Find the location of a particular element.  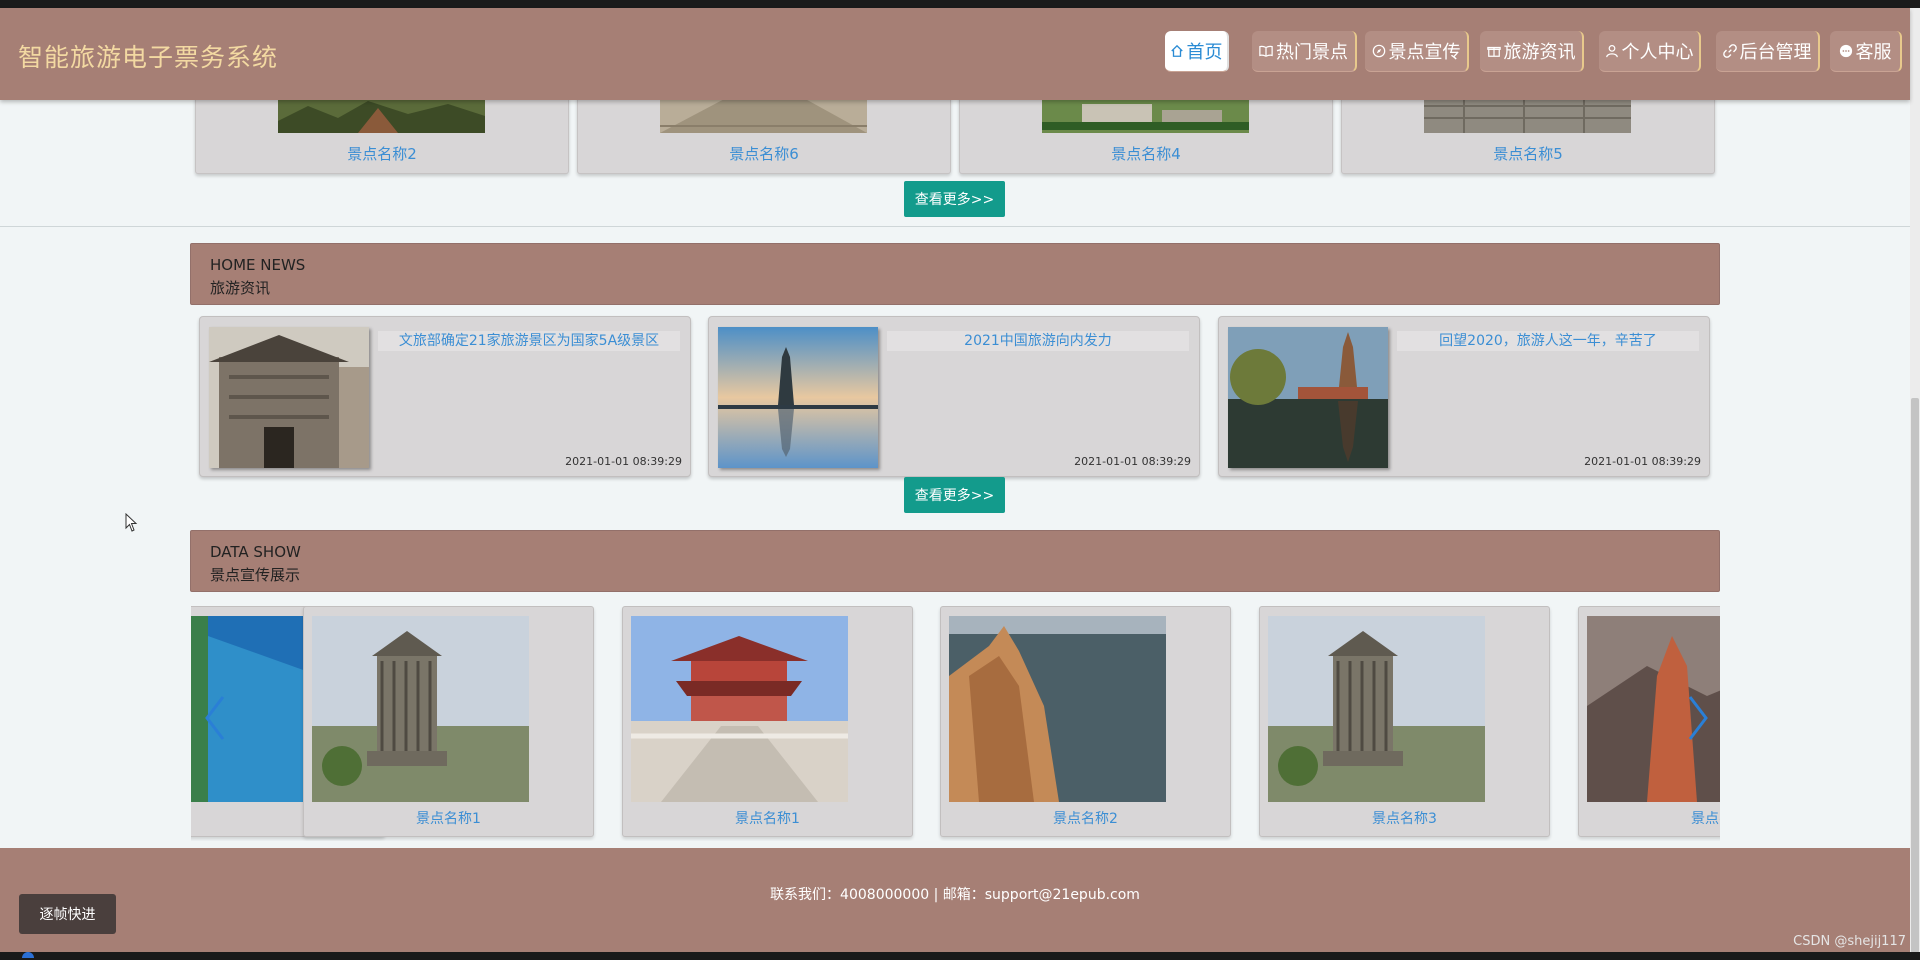

nav-label: 后台管理 is located at coordinates (1775, 52).